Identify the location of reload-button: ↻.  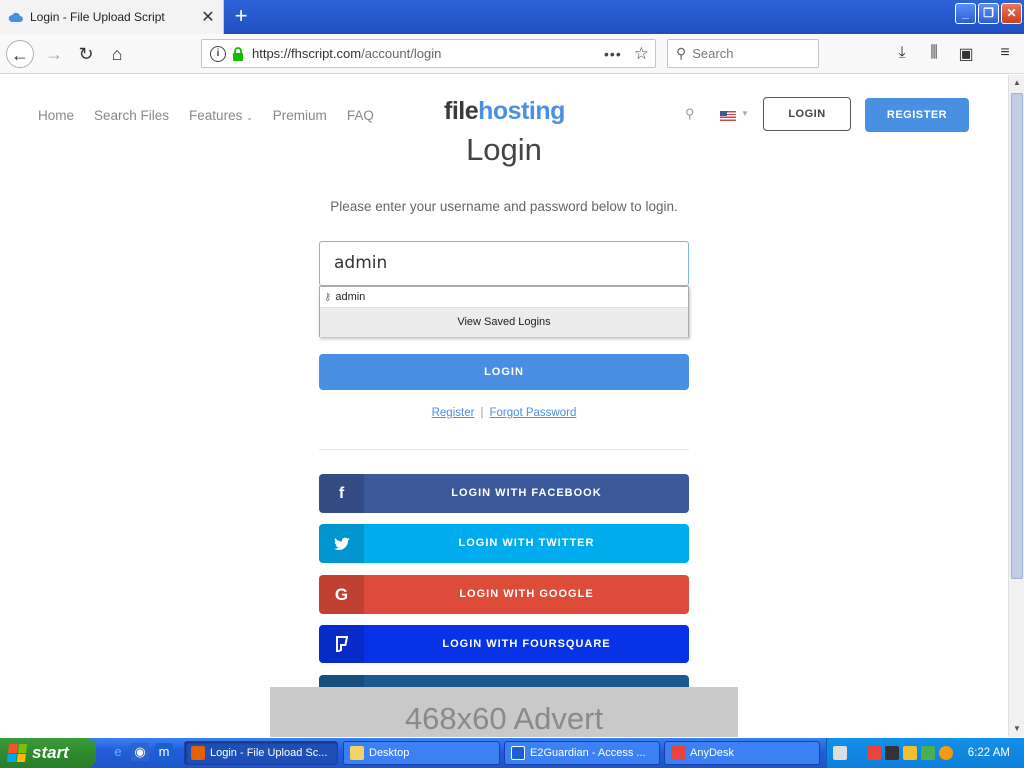
(86, 54).